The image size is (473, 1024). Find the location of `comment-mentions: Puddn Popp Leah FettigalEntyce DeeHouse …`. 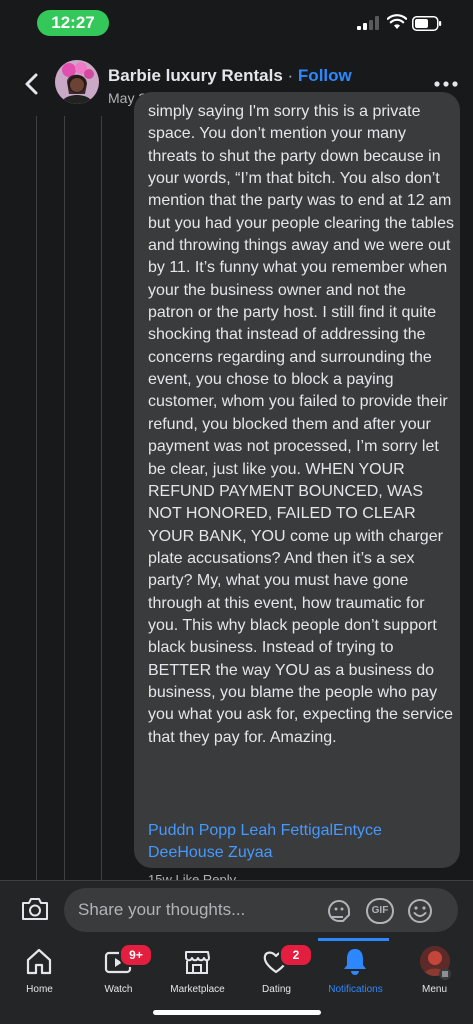

comment-mentions: Puddn Popp Leah FettigalEntyce DeeHouse … is located at coordinates (298, 842).